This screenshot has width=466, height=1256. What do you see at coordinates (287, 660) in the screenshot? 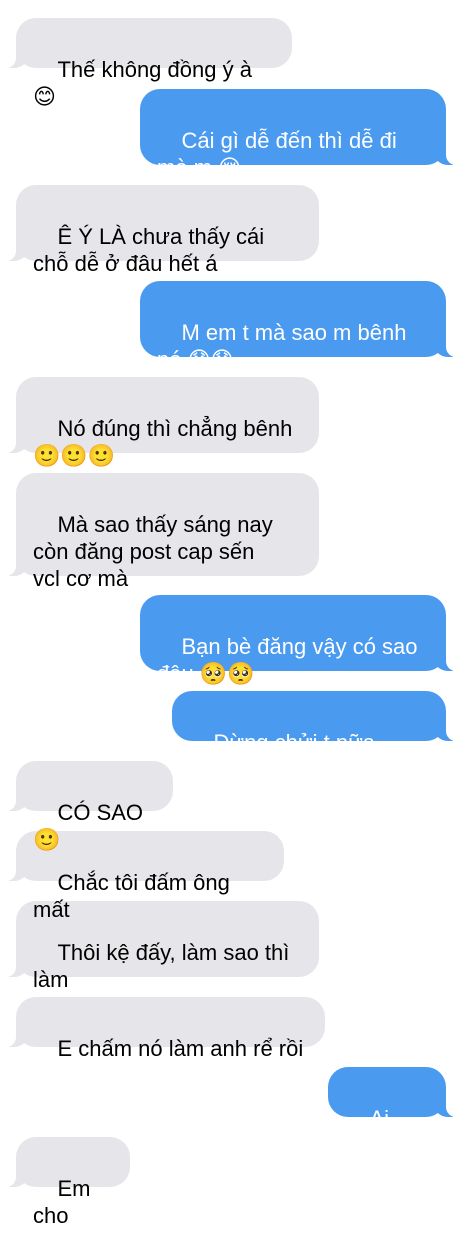
I see `message-text: Bạn bè đăng vậy có sao đâu 🥺🥺` at bounding box center [287, 660].